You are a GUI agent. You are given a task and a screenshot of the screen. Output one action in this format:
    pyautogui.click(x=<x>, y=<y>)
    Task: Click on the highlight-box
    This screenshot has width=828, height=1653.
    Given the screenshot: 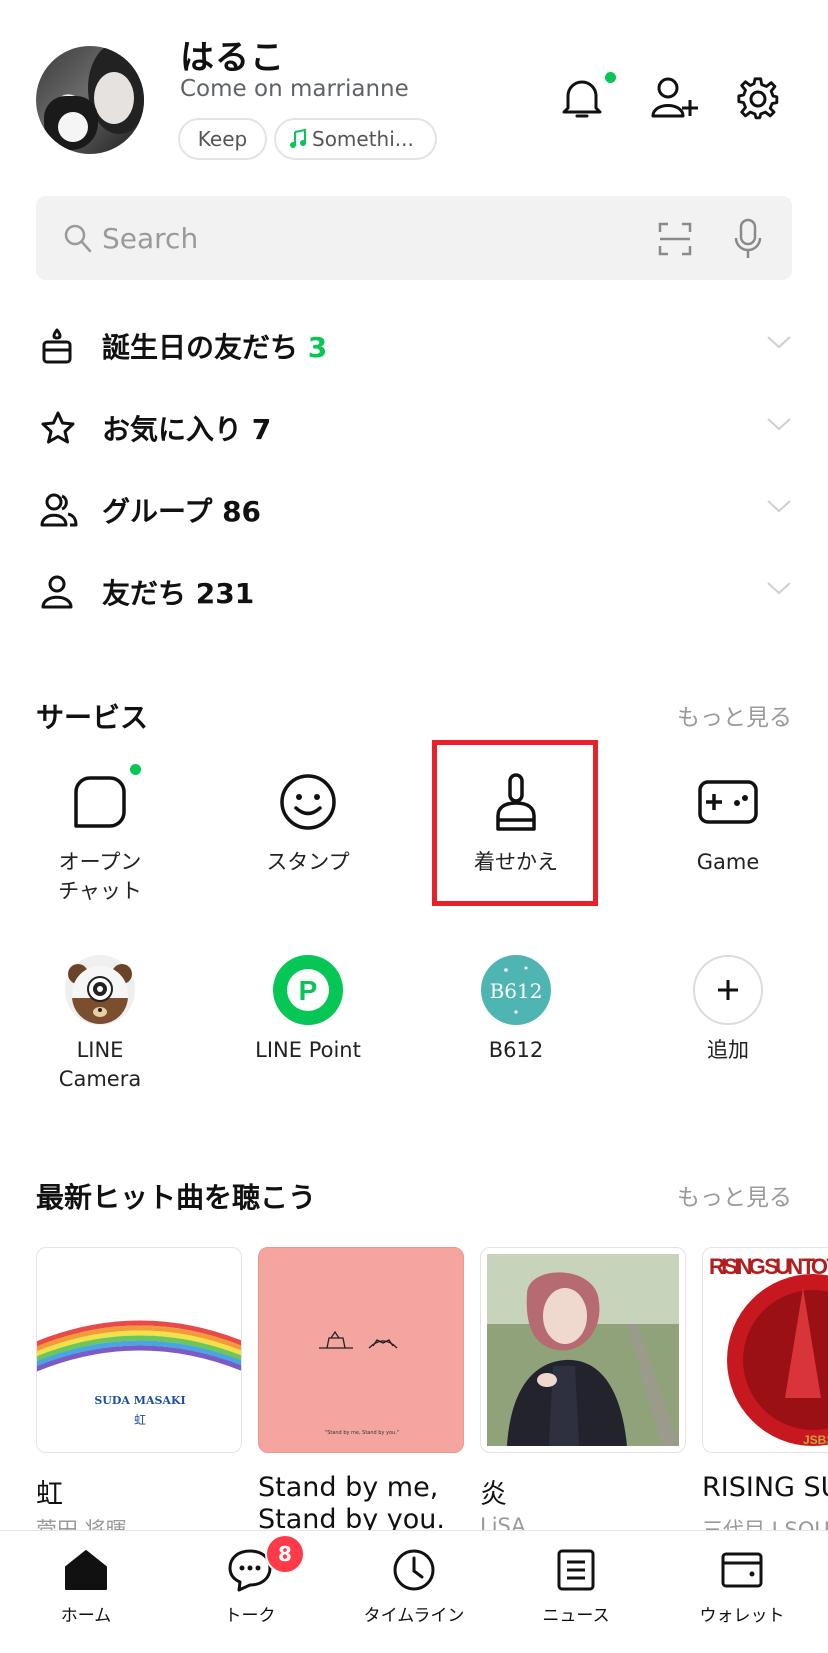 What is the action you would take?
    pyautogui.click(x=515, y=823)
    